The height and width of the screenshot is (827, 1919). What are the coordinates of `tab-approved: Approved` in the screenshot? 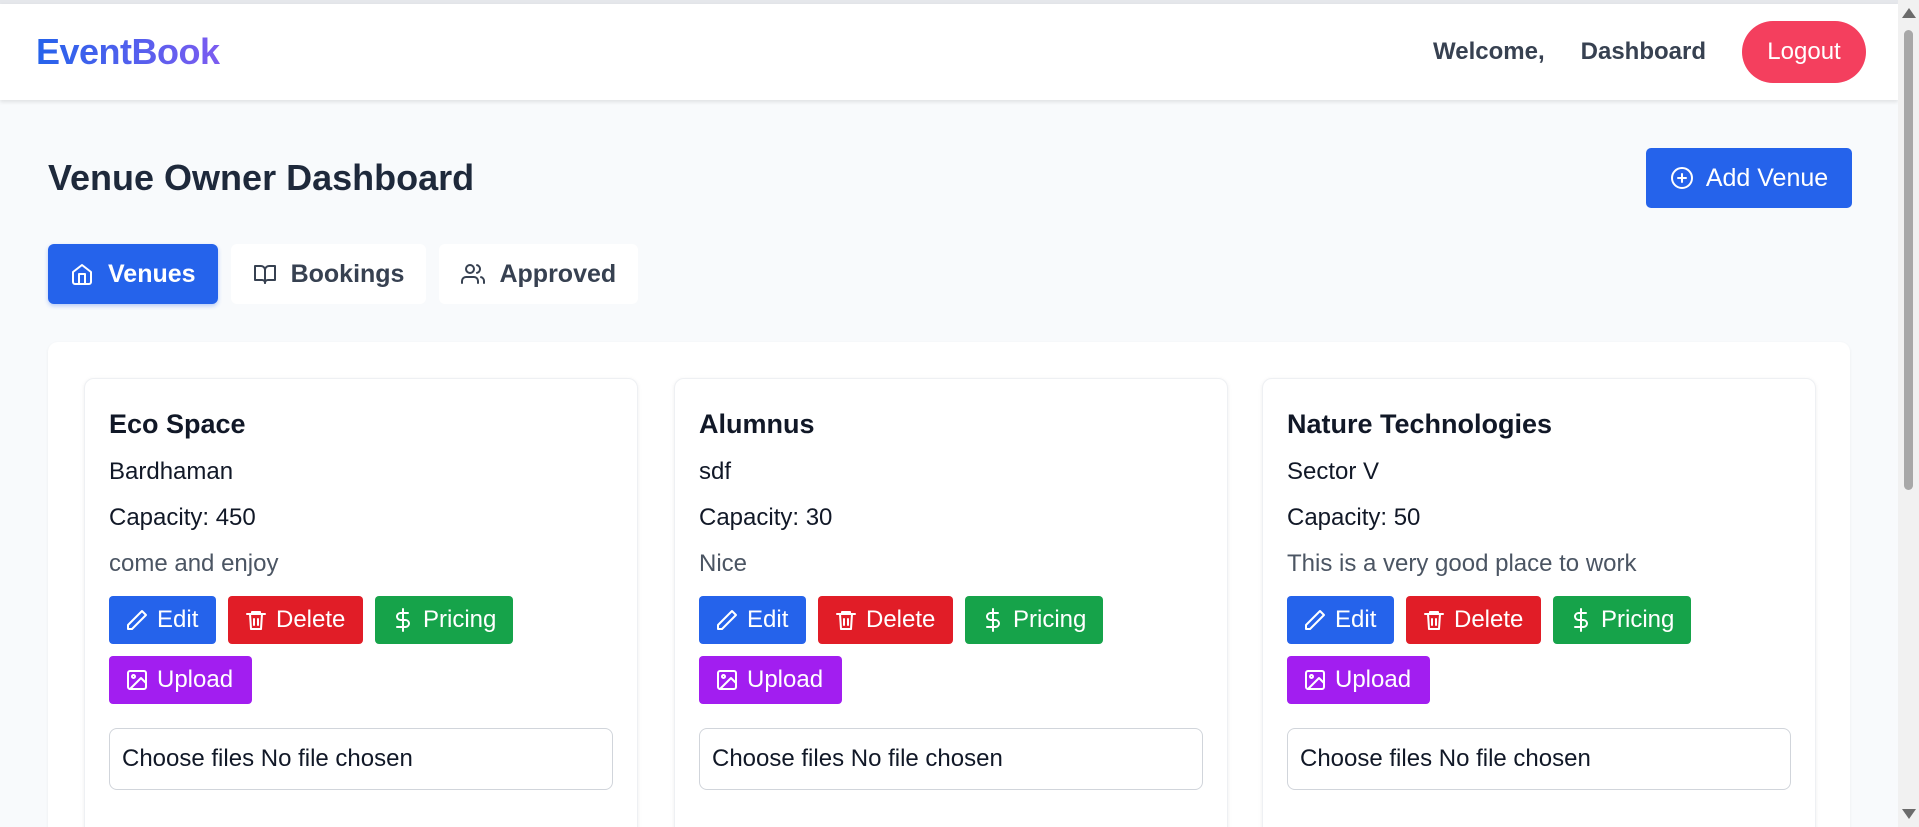 It's located at (539, 274).